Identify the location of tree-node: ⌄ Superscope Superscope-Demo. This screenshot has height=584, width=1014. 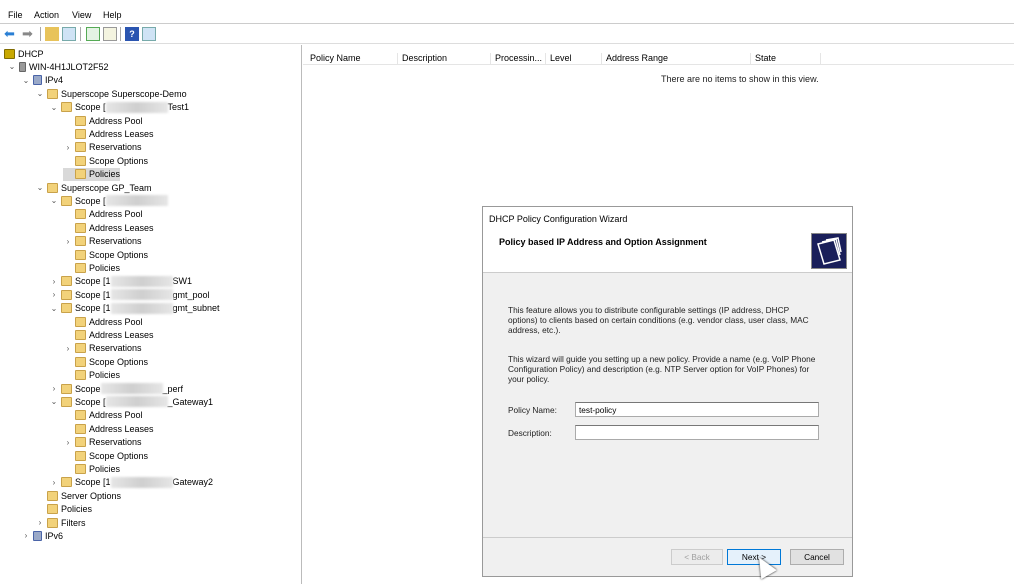
(111, 93).